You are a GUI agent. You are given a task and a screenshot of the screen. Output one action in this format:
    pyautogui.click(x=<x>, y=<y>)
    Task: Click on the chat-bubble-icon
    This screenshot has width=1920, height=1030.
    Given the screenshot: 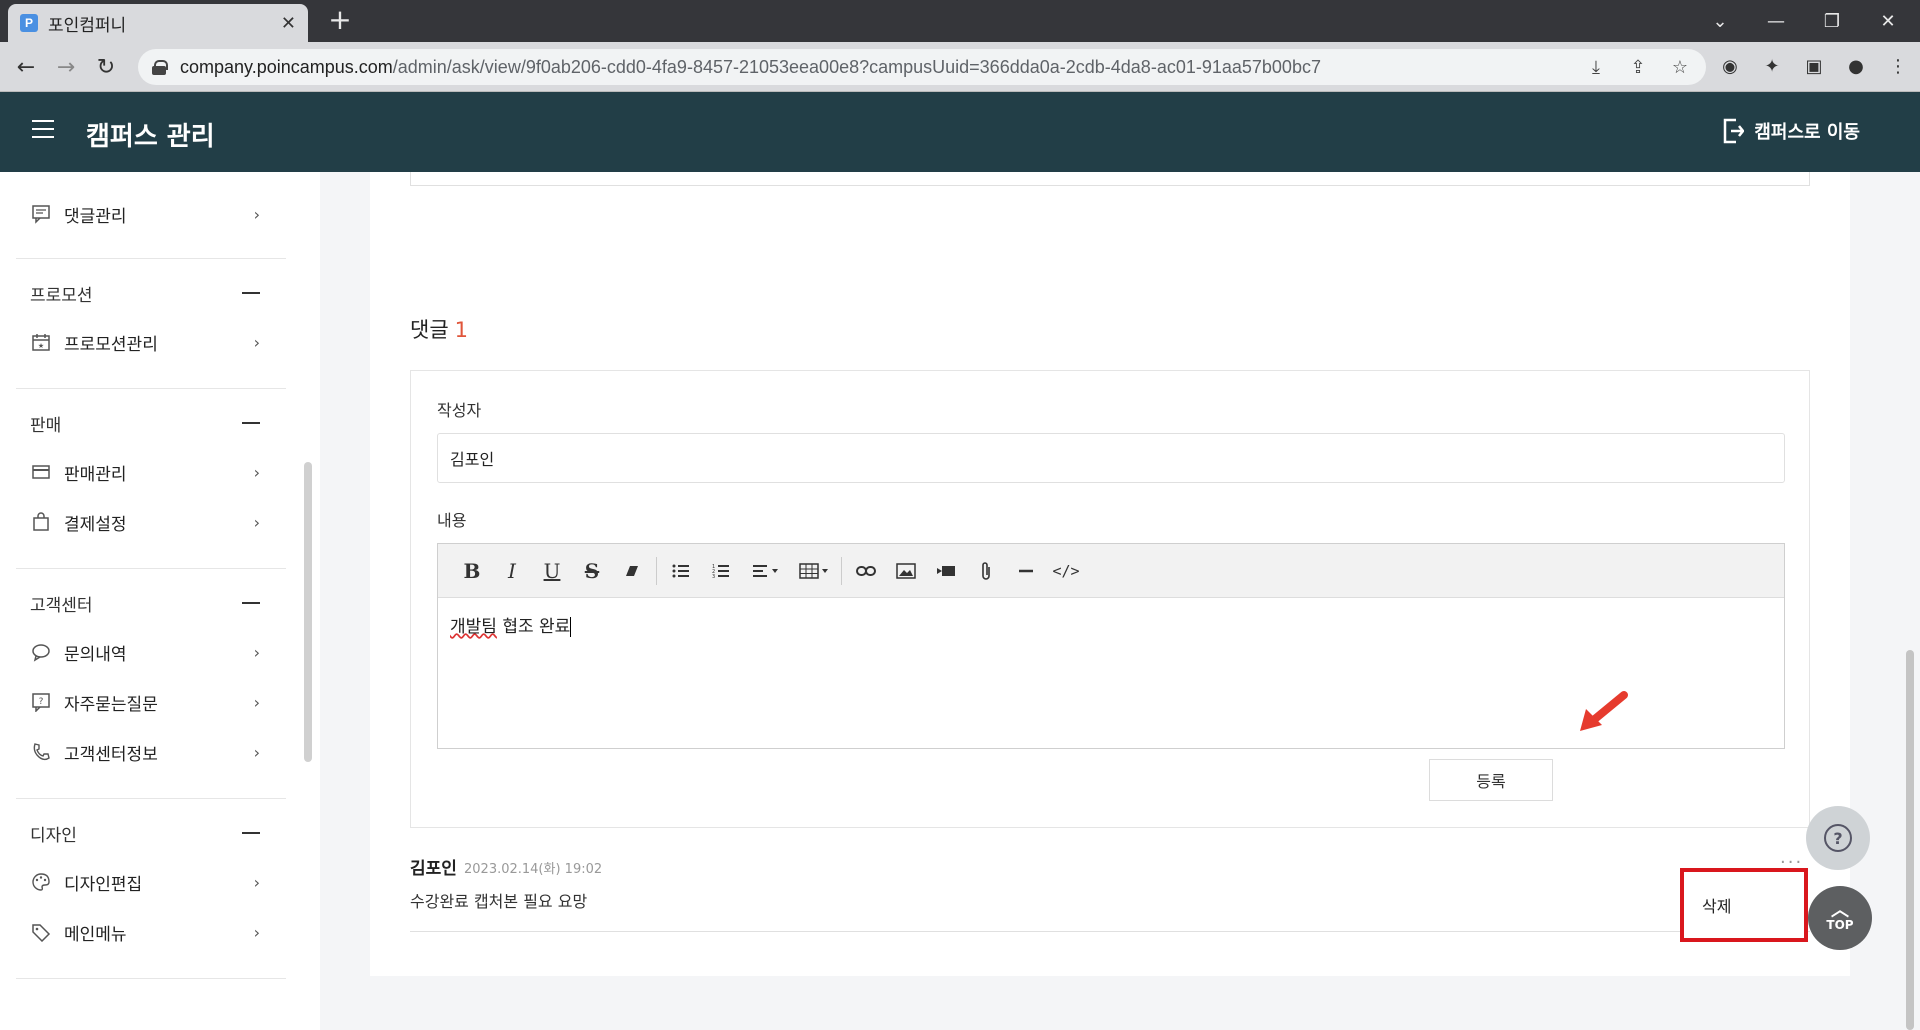 What is the action you would take?
    pyautogui.click(x=41, y=652)
    